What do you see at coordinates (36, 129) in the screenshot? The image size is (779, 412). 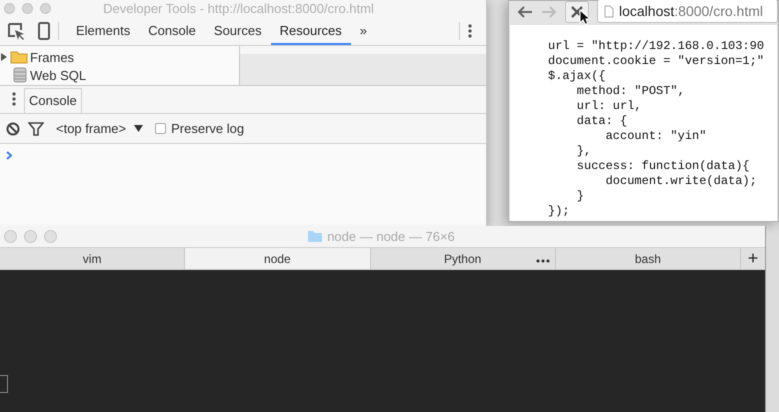 I see `filter-icon` at bounding box center [36, 129].